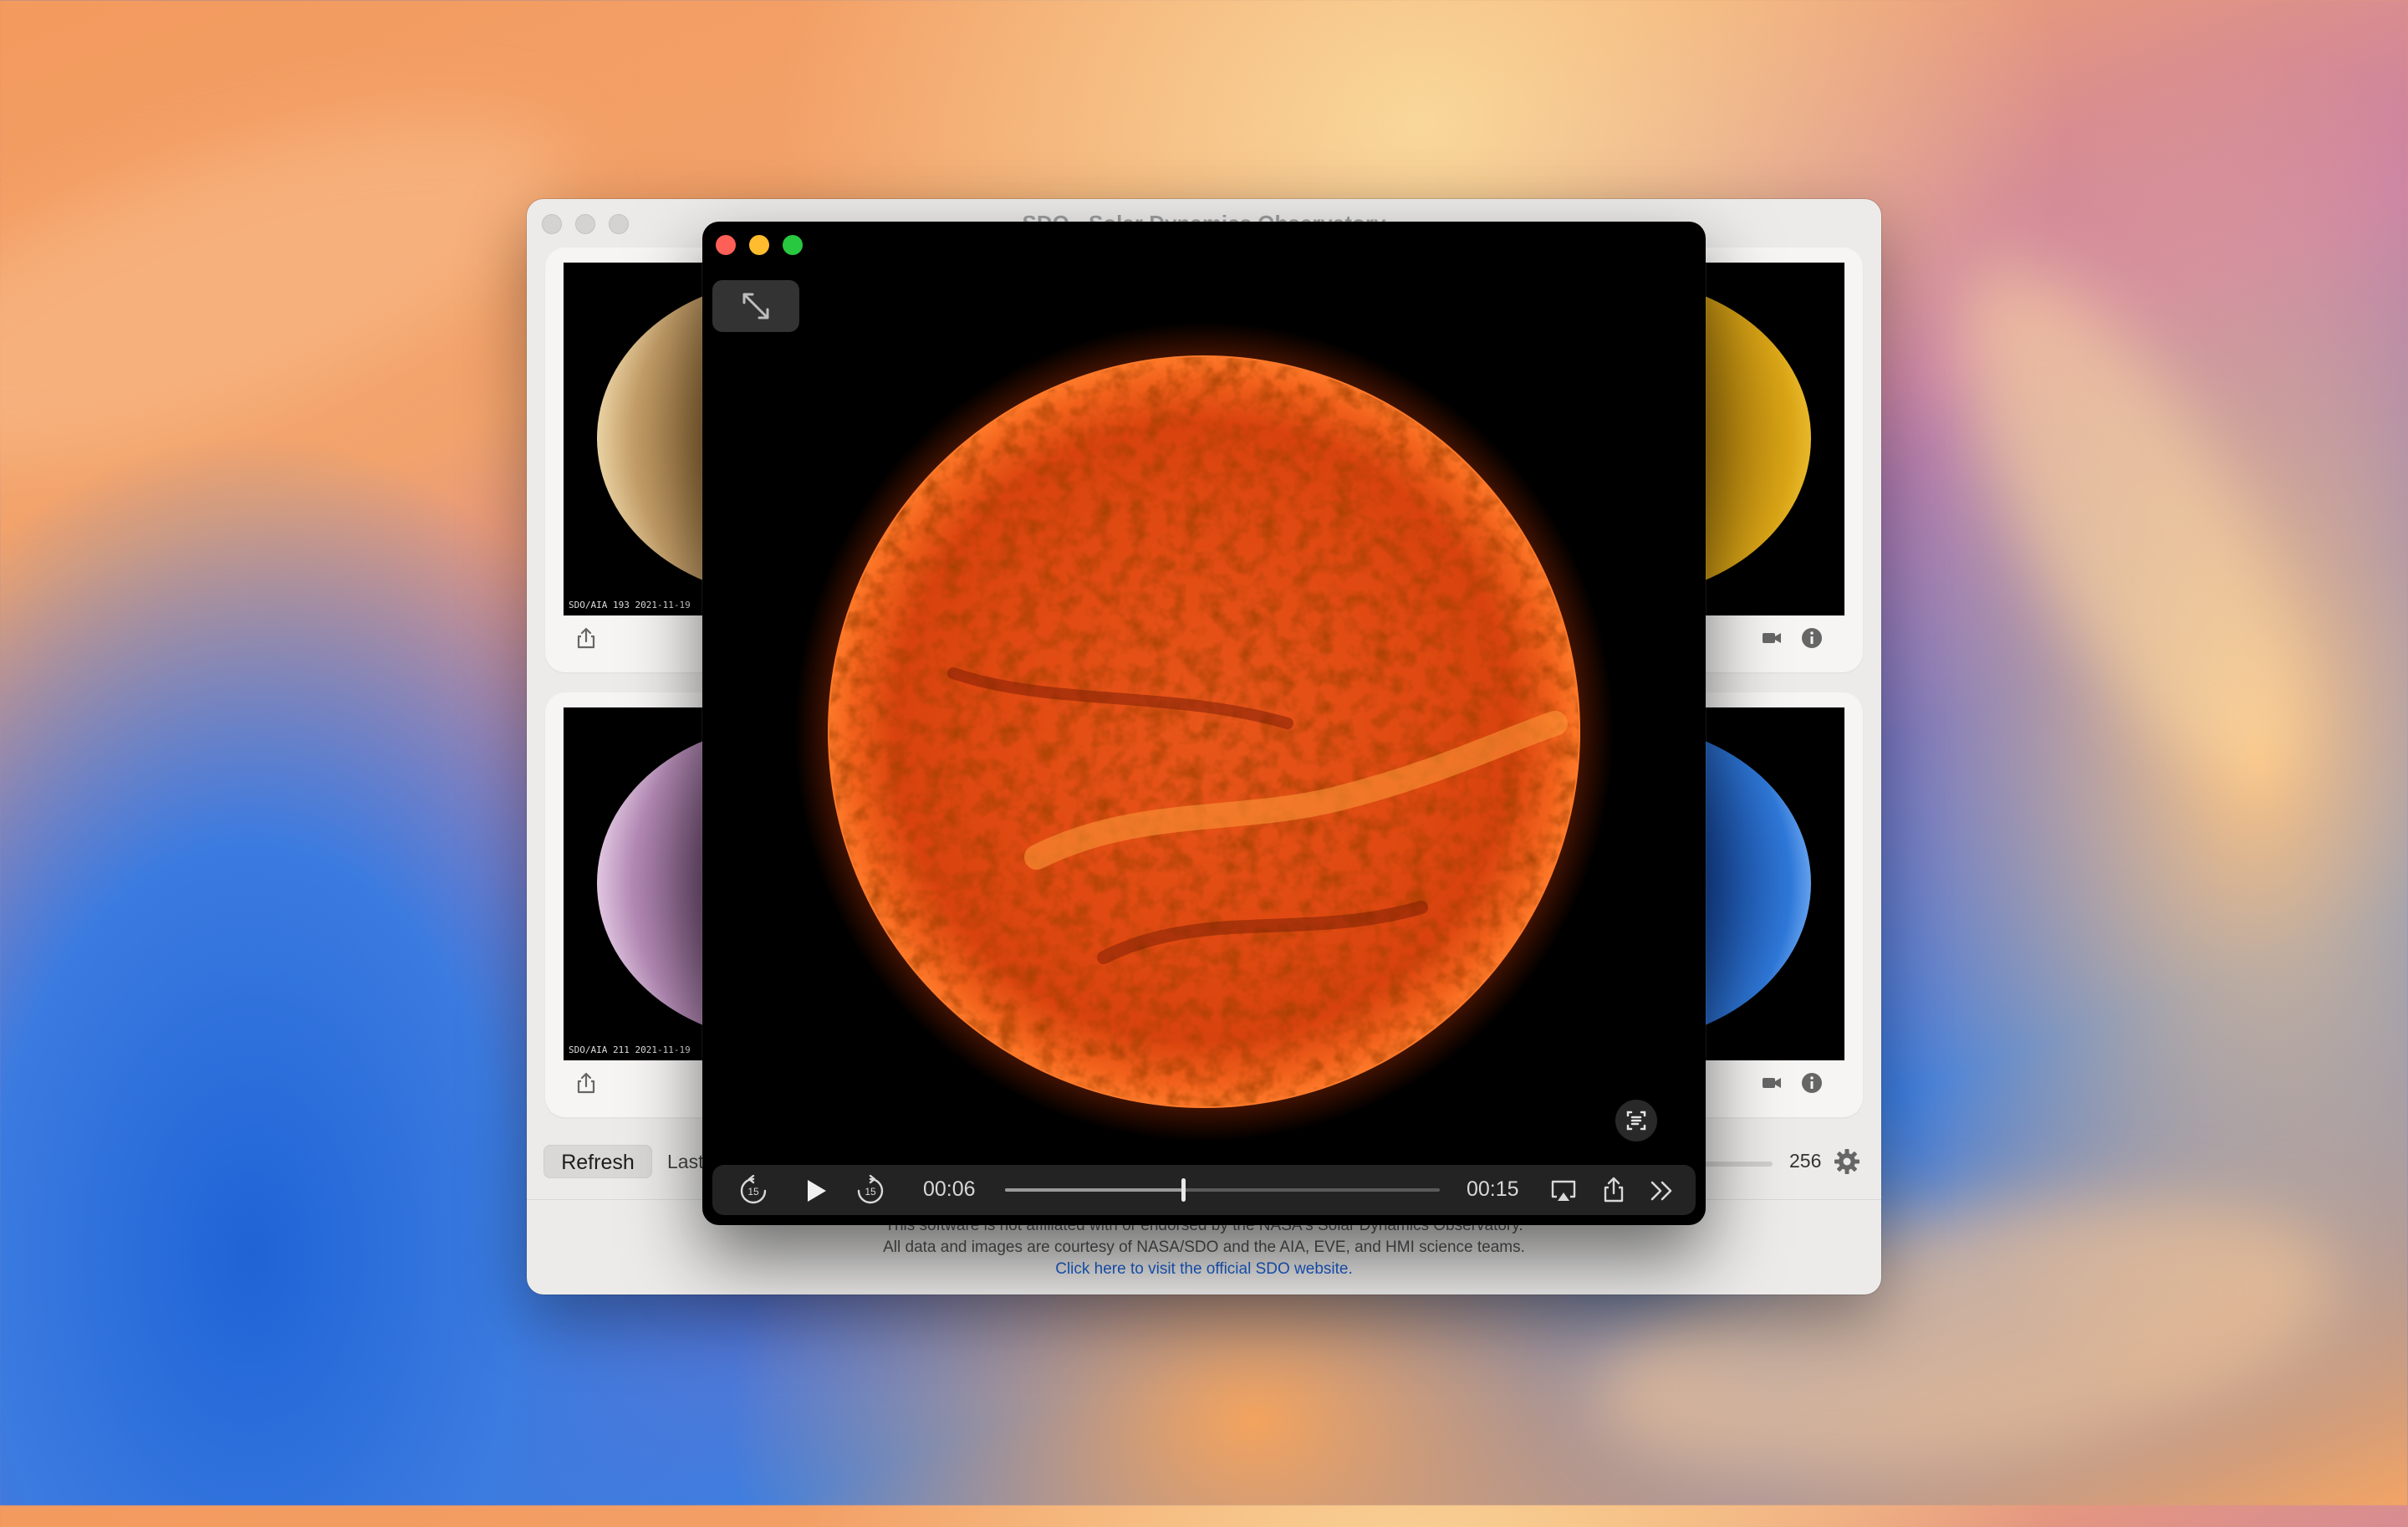 Image resolution: width=2408 pixels, height=1527 pixels. I want to click on more-options-chevrons-icon, so click(1662, 1191).